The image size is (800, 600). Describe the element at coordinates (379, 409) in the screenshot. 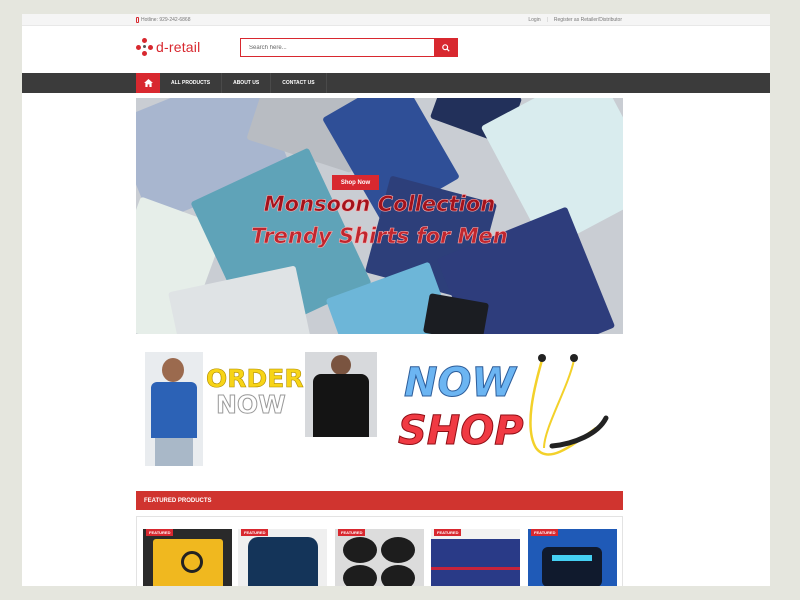

I see `promo-banner: ORDER NOW NOW SHOP` at that location.